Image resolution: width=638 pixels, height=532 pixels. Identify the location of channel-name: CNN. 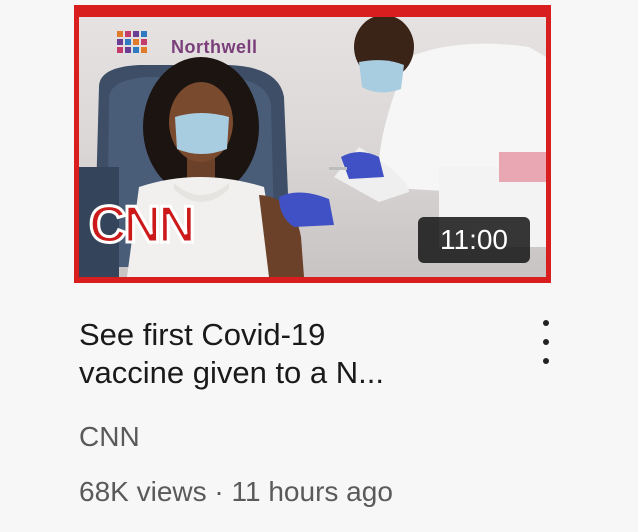
(109, 437).